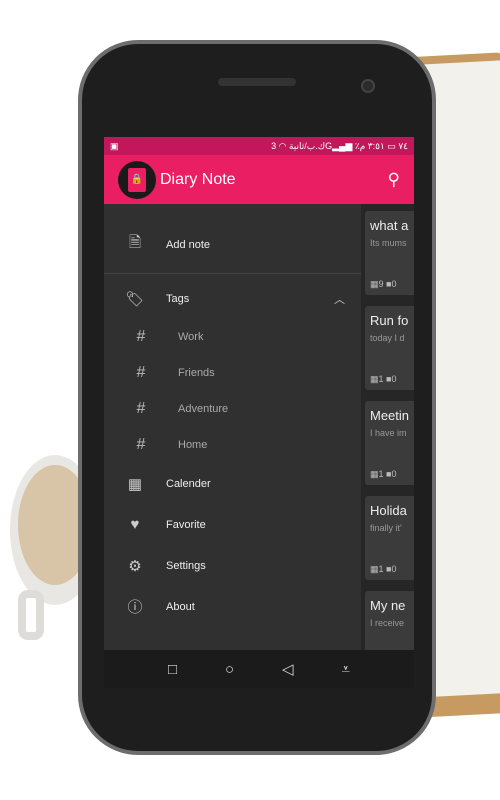  I want to click on phone-camera, so click(368, 86).